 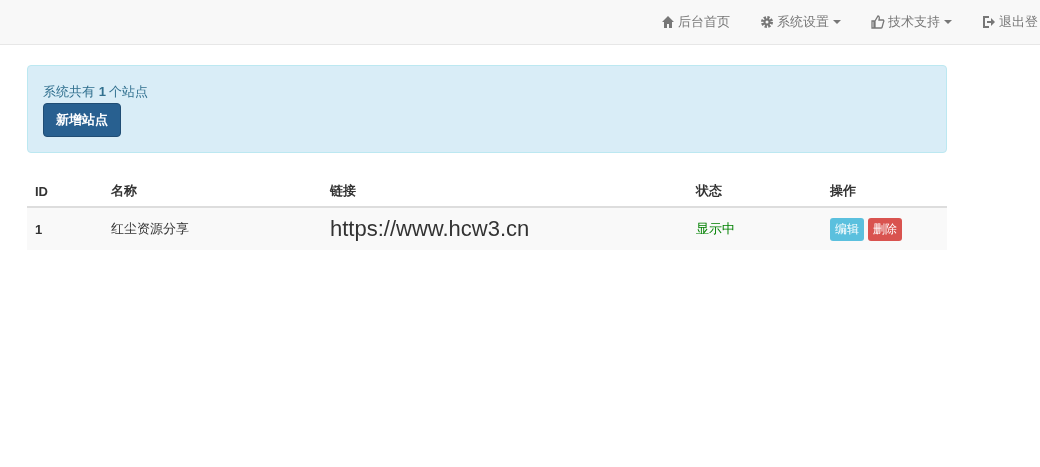 What do you see at coordinates (96, 92) in the screenshot?
I see `site-count-text: 系统共有 1 个站点` at bounding box center [96, 92].